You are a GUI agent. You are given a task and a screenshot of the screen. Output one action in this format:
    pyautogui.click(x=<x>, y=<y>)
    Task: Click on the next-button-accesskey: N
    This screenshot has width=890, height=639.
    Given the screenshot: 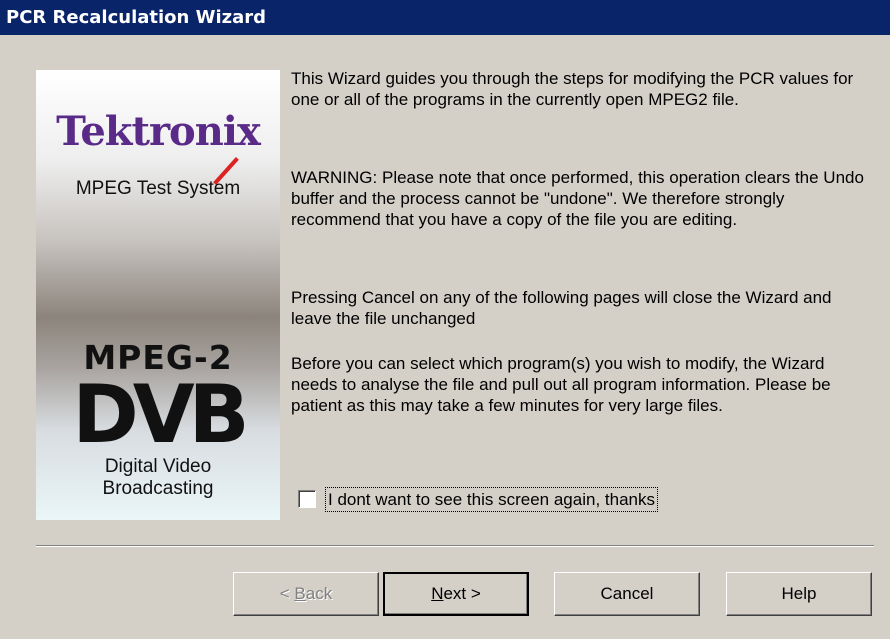 What is the action you would take?
    pyautogui.click(x=437, y=593)
    